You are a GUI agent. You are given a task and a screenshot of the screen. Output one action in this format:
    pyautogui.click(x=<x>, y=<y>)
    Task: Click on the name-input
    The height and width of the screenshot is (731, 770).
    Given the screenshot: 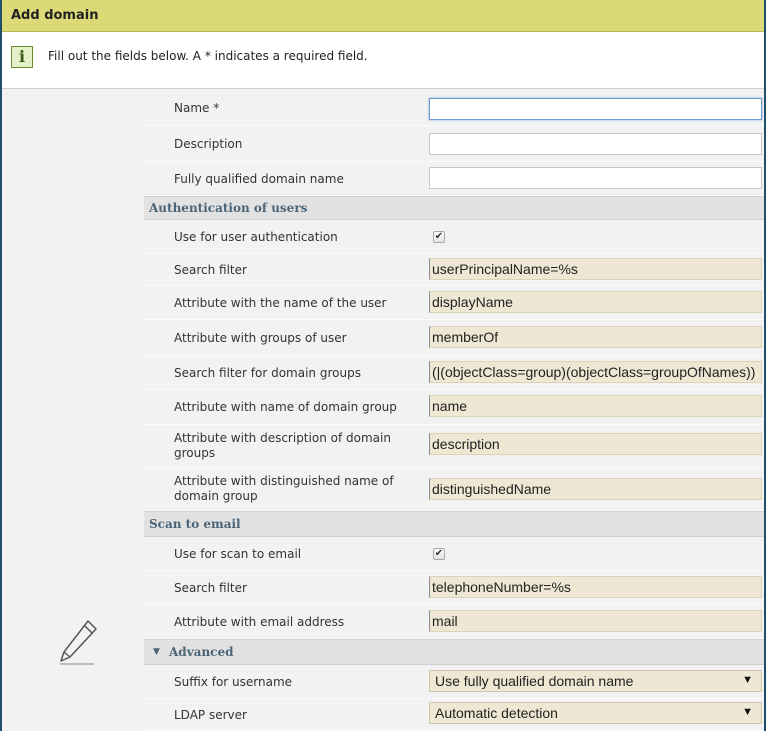 What is the action you would take?
    pyautogui.click(x=595, y=109)
    